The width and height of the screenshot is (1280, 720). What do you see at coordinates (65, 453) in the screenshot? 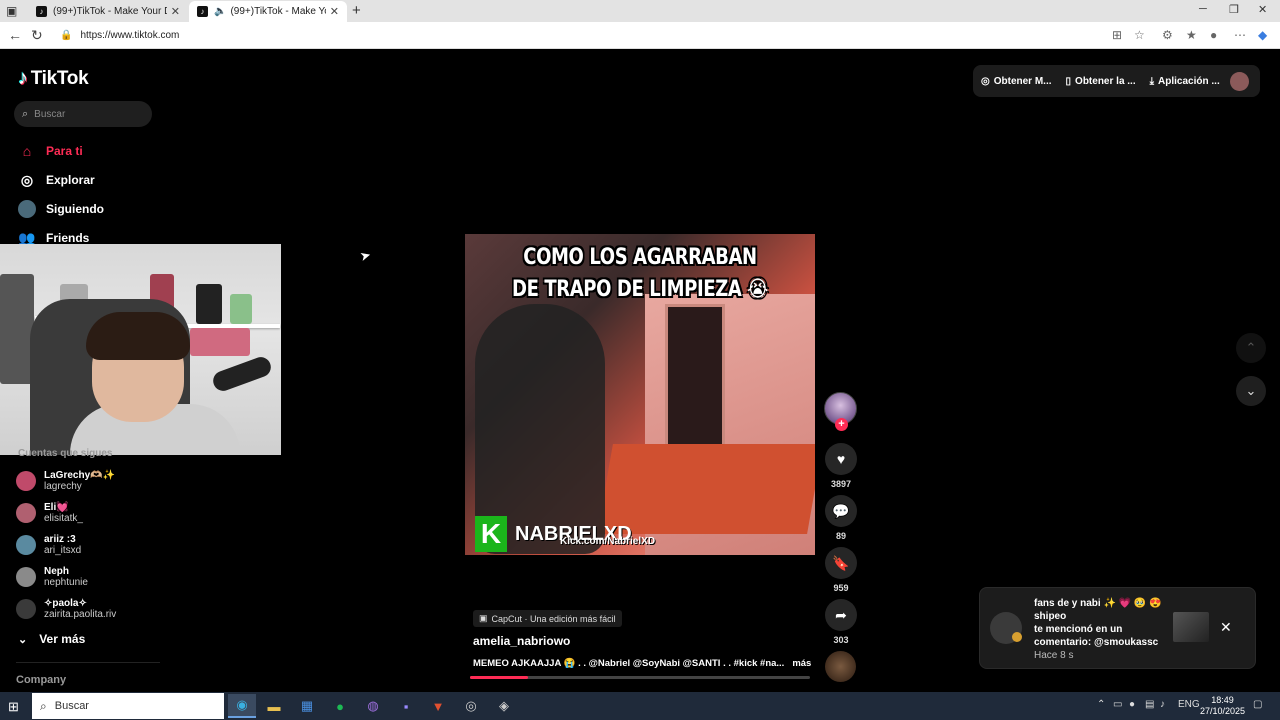
I see `following-section-title: Cuentas que sigues` at bounding box center [65, 453].